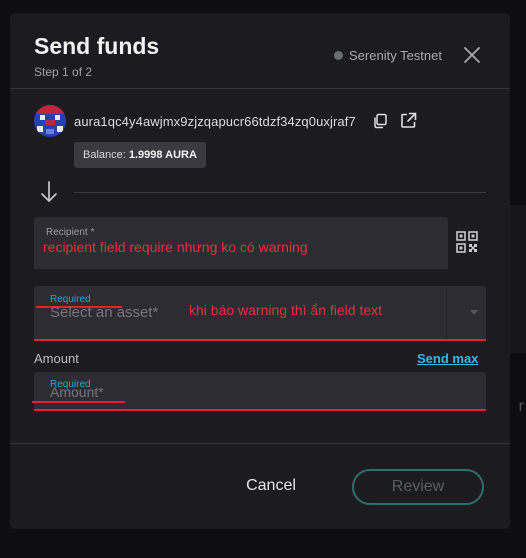 The image size is (526, 558). I want to click on select-divider, so click(446, 312).